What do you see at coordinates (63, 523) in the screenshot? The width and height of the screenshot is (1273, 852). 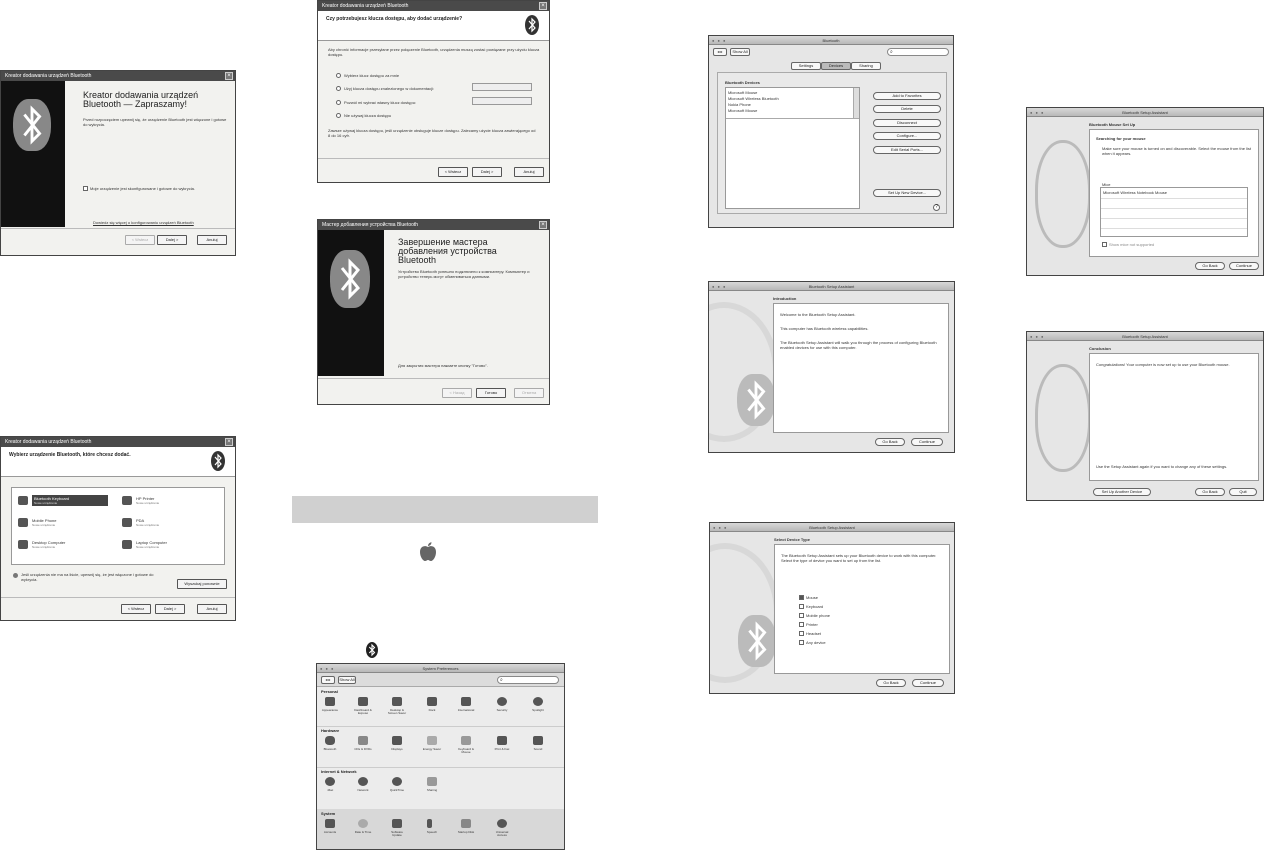 I see `list-item: Mobile Phone Nowe urządzenie` at bounding box center [63, 523].